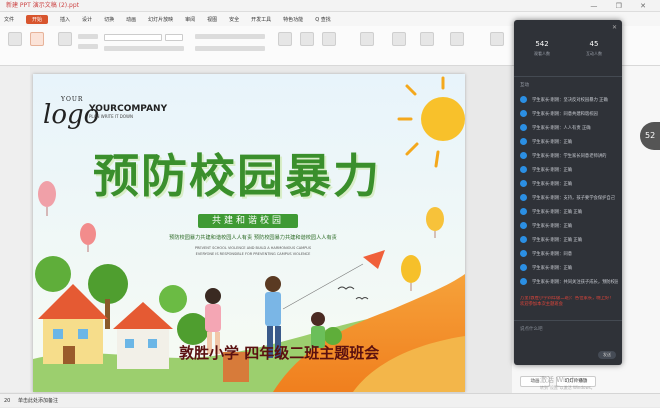  Describe the element at coordinates (128, 109) in the screenshot. I see `company-name: YOURCOMPANY` at that location.